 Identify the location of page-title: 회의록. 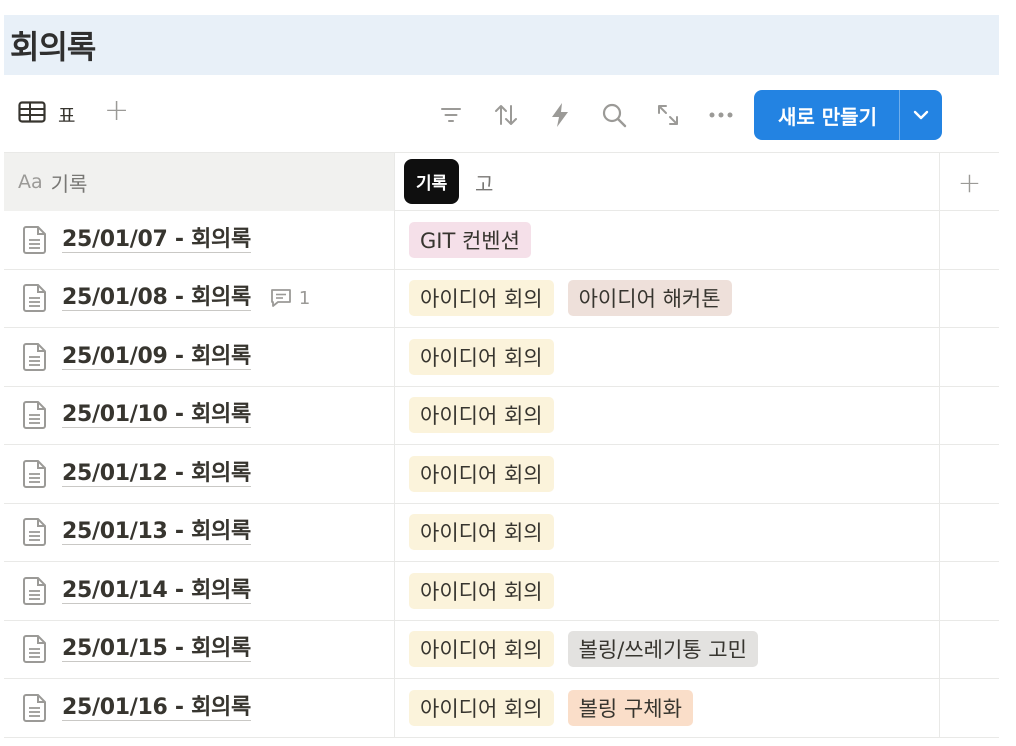
(53, 45).